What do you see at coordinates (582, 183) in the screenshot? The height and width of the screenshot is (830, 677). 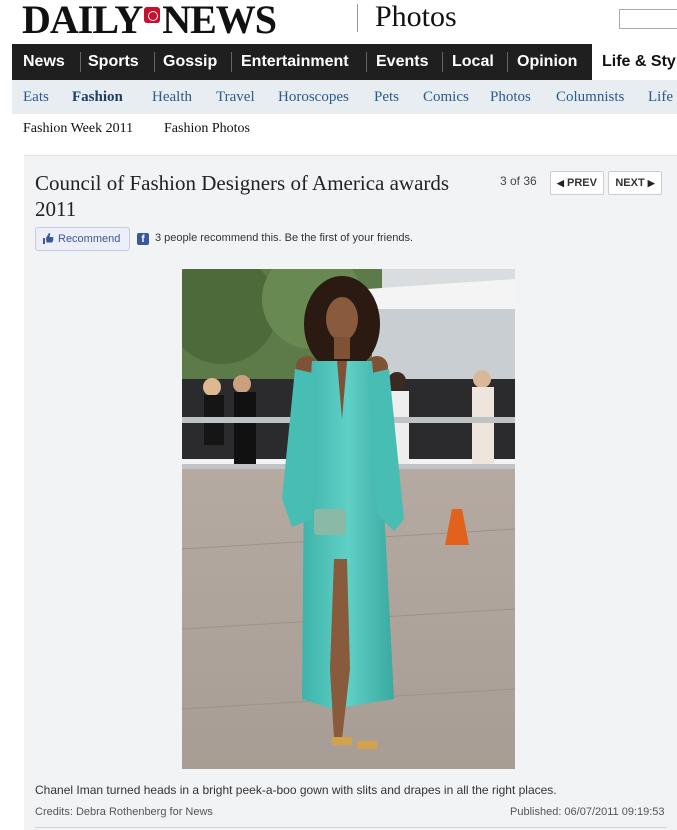 I see `prev-label: PREV` at bounding box center [582, 183].